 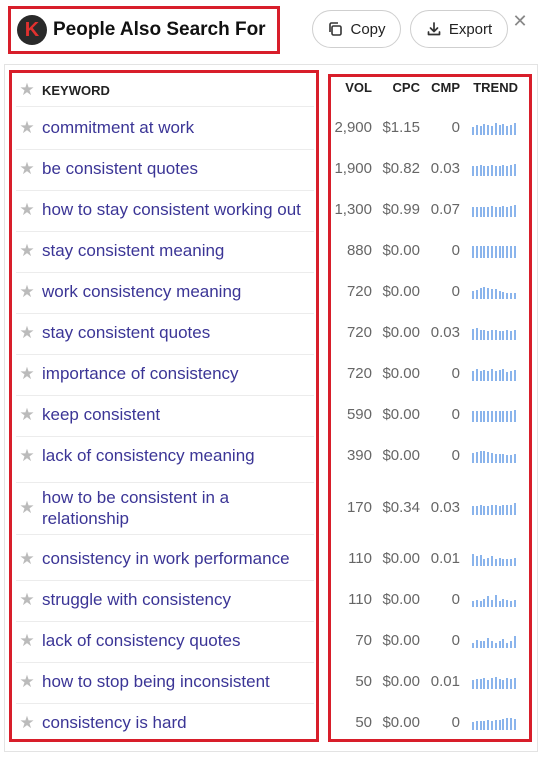 What do you see at coordinates (363, 681) in the screenshot?
I see `vol-value: 50` at bounding box center [363, 681].